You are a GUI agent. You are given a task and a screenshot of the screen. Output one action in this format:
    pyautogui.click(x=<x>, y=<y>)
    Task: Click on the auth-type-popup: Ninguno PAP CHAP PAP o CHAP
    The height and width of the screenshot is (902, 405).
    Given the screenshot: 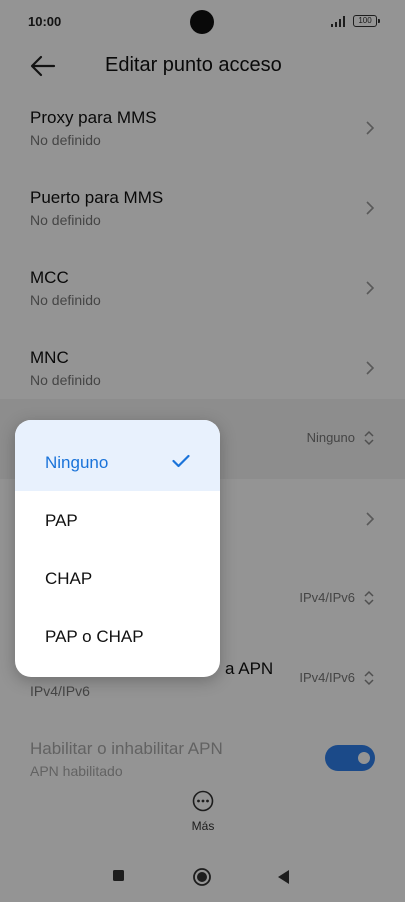 What is the action you would take?
    pyautogui.click(x=117, y=548)
    